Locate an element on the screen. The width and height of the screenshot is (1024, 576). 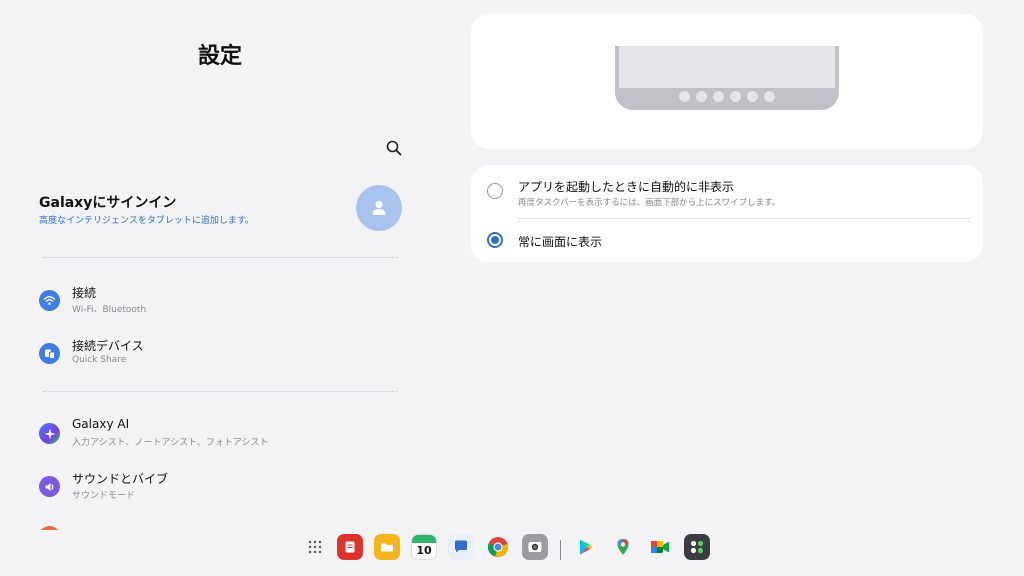
calendar-icon: 10 is located at coordinates (424, 547).